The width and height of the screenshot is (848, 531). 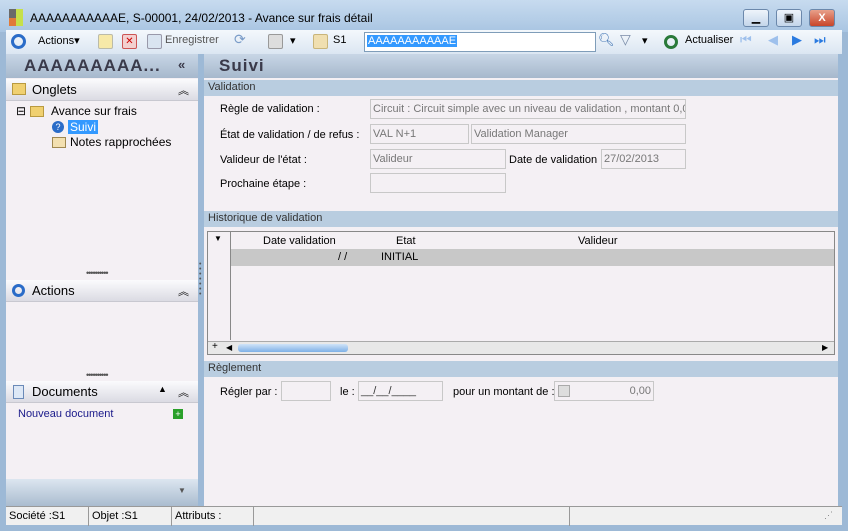 What do you see at coordinates (797, 40) in the screenshot?
I see `next-record-icon: ▶` at bounding box center [797, 40].